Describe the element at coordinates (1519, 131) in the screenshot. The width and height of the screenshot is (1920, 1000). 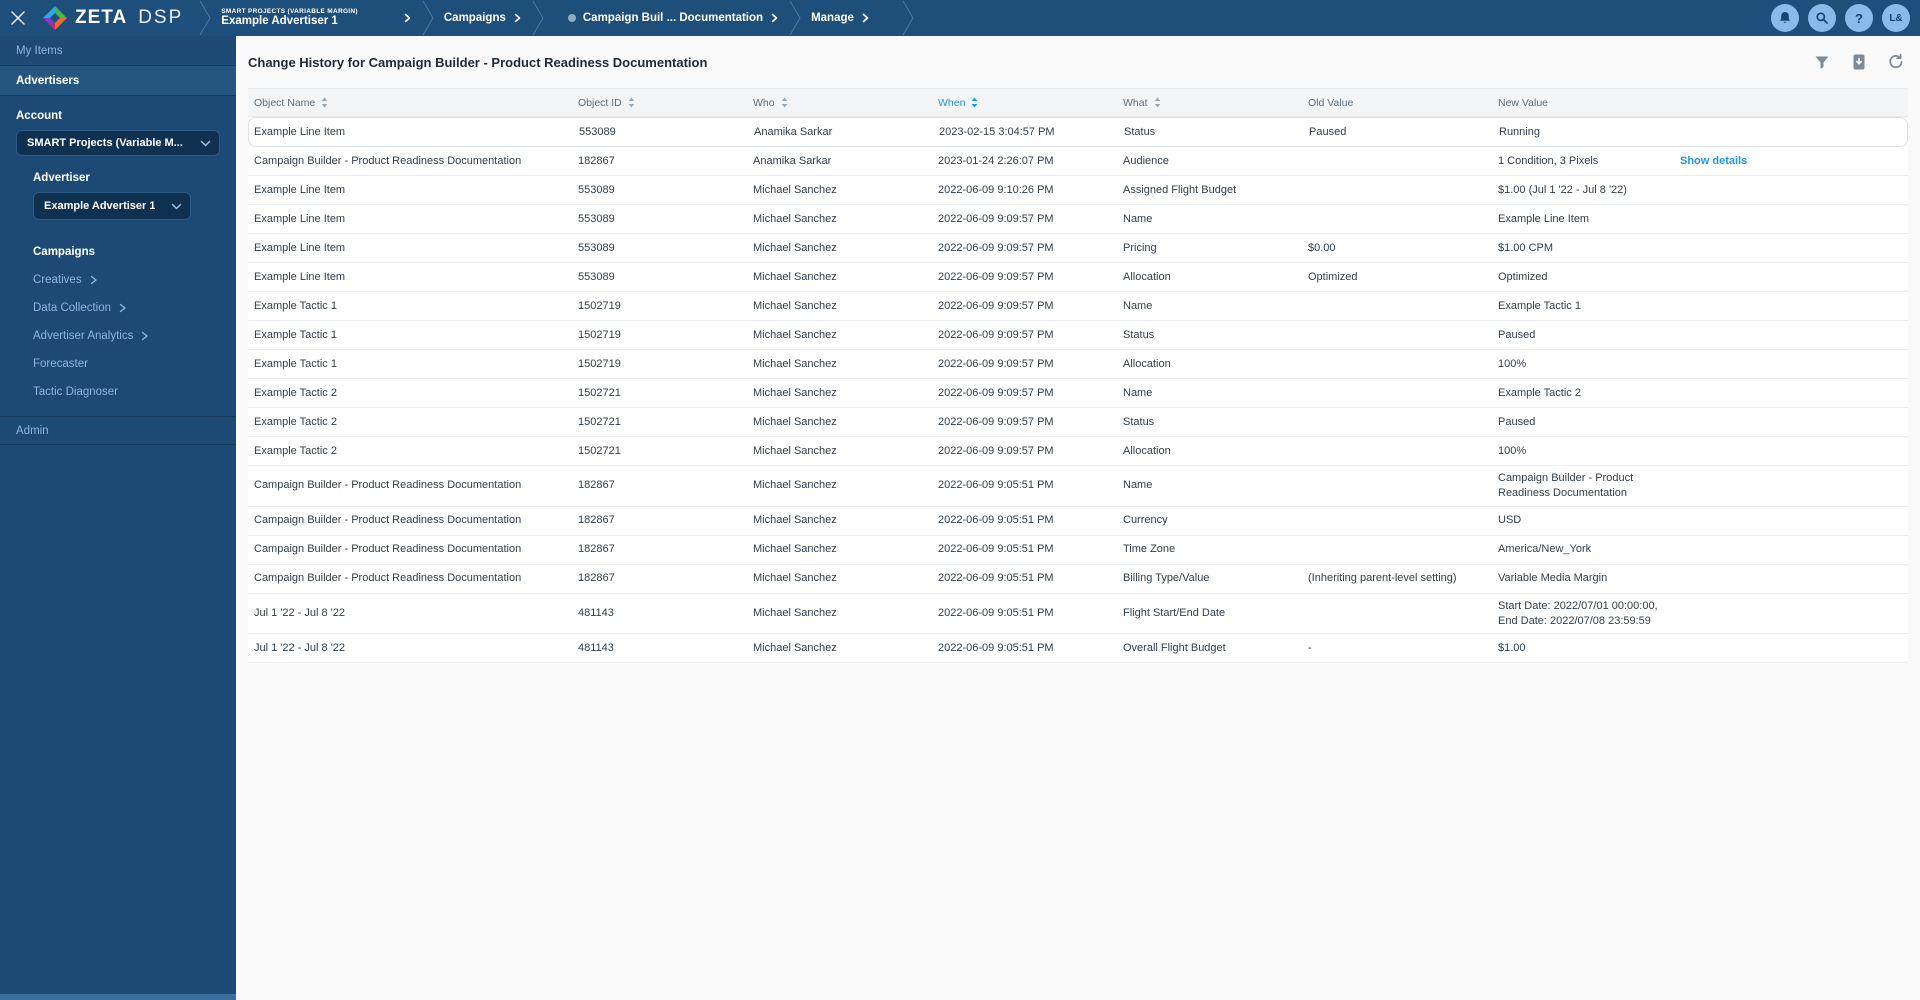
I see `cell-new-value: Running` at that location.